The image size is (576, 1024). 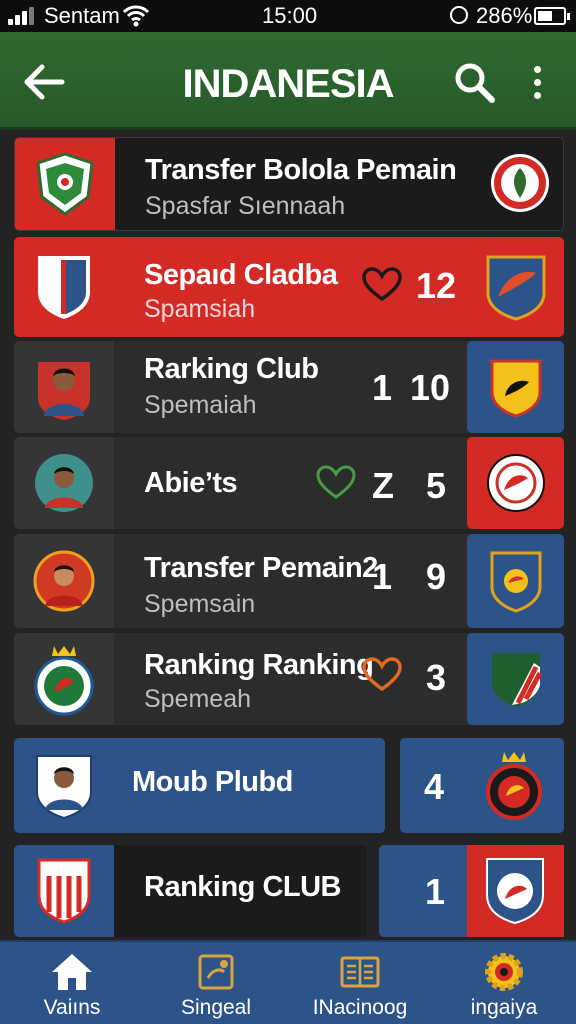 I want to click on app-header: INDANESIA, so click(x=288, y=81).